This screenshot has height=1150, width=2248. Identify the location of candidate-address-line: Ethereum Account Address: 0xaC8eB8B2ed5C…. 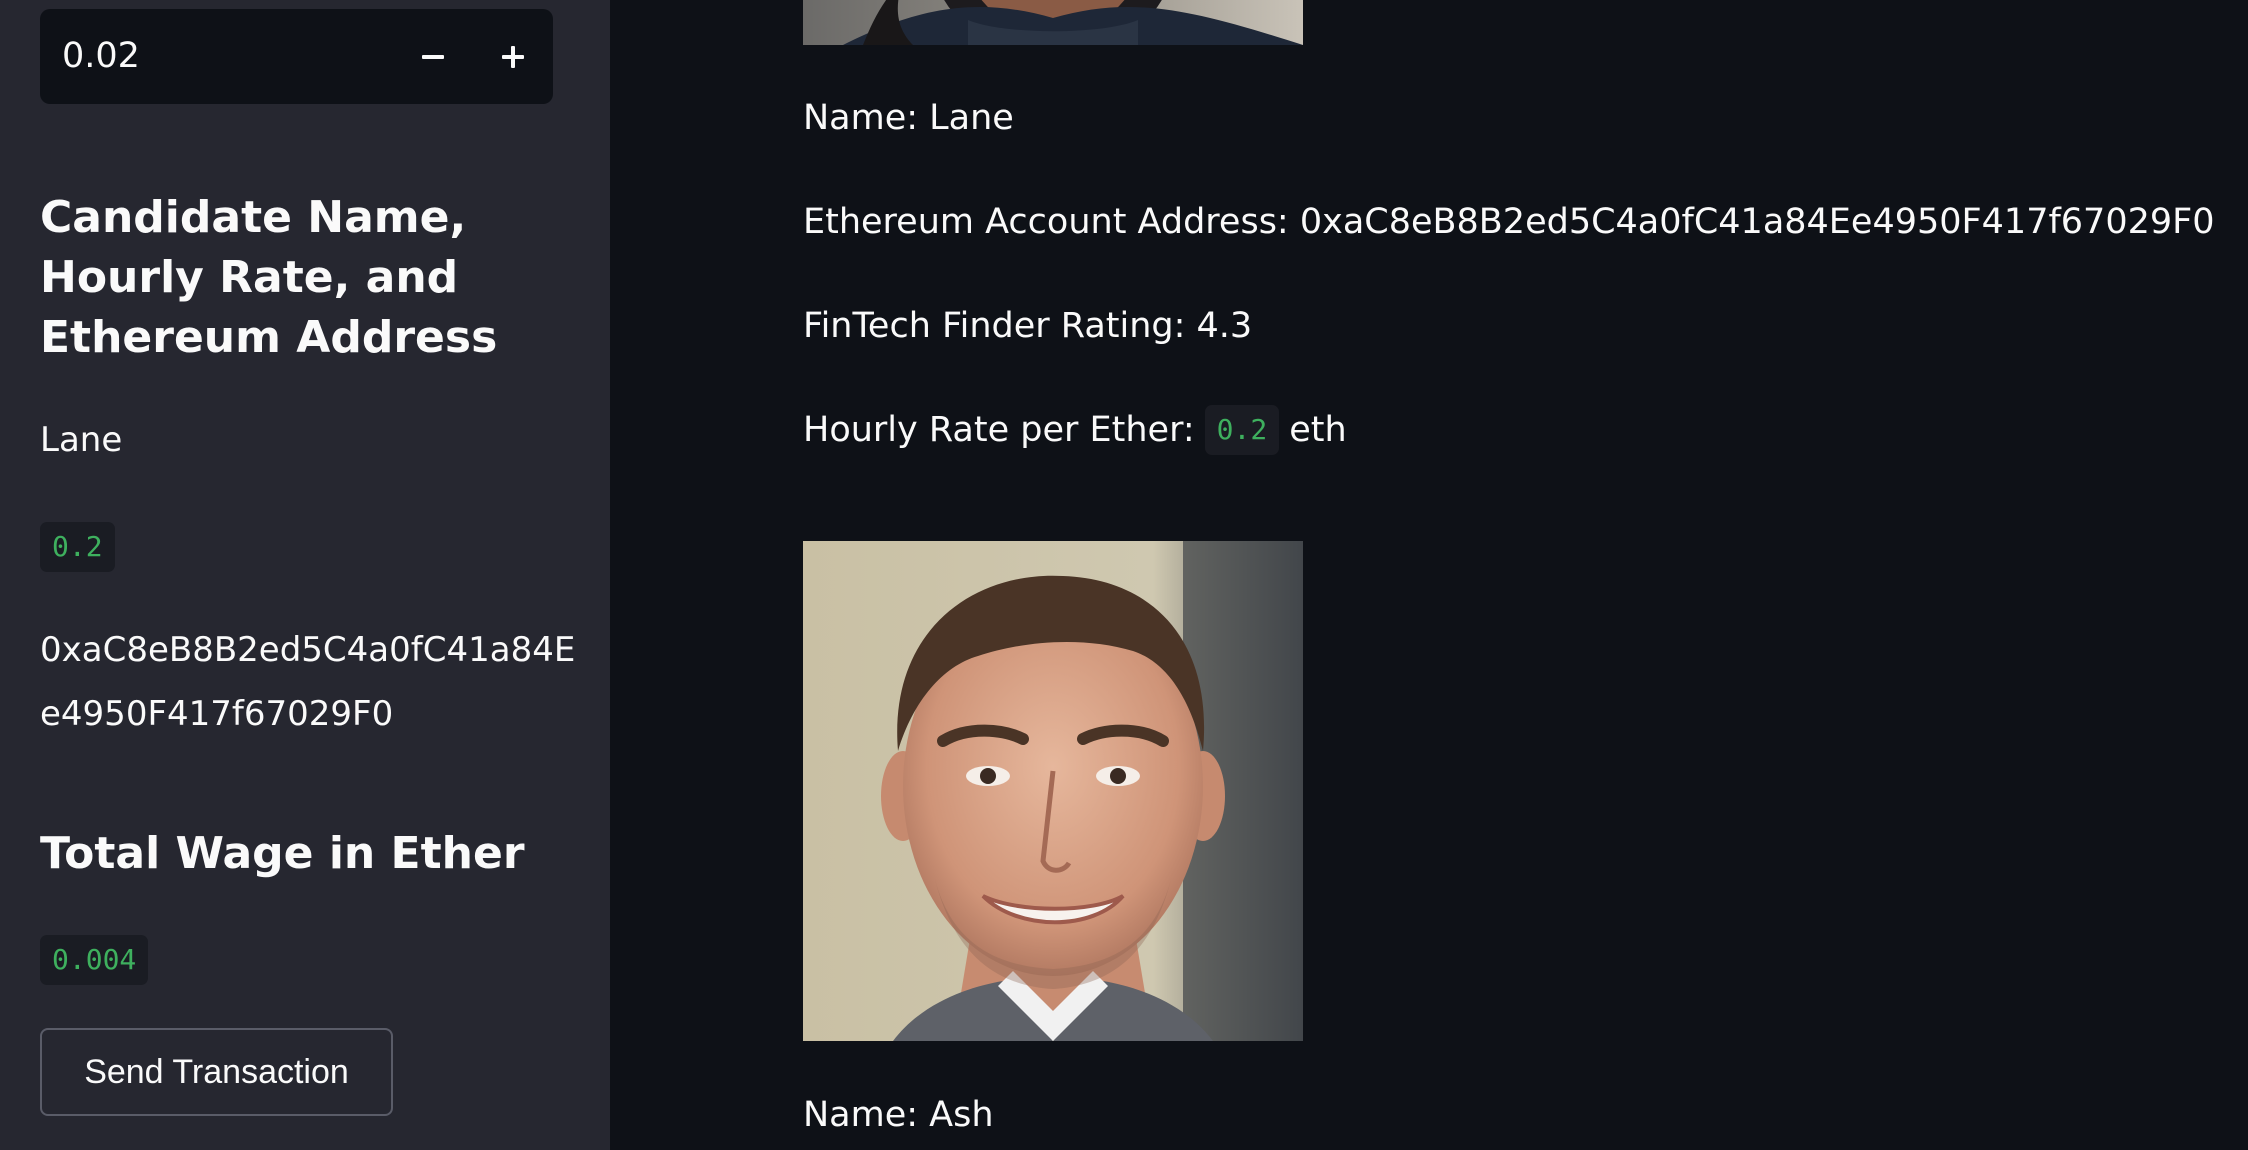
(1509, 222).